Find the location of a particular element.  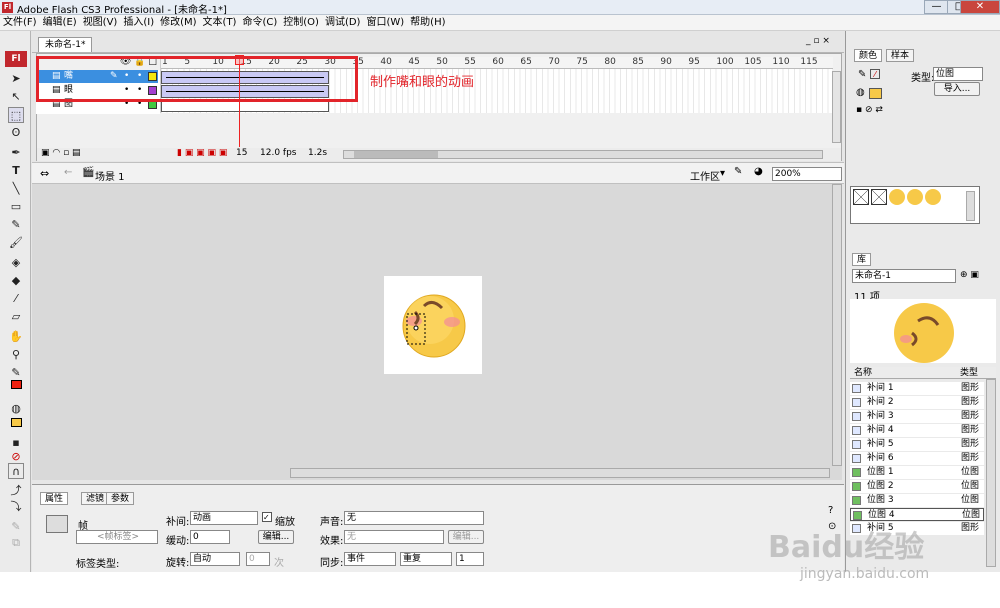

frame-label-input: <帧标签> is located at coordinates (117, 537).